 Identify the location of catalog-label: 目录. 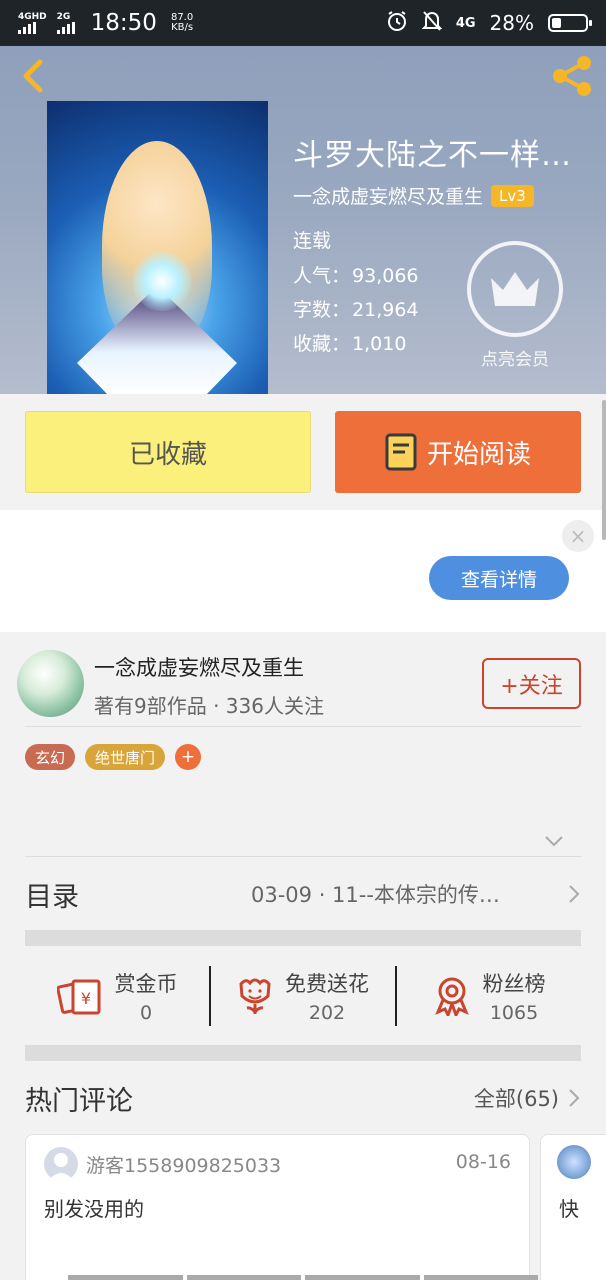
(52, 897).